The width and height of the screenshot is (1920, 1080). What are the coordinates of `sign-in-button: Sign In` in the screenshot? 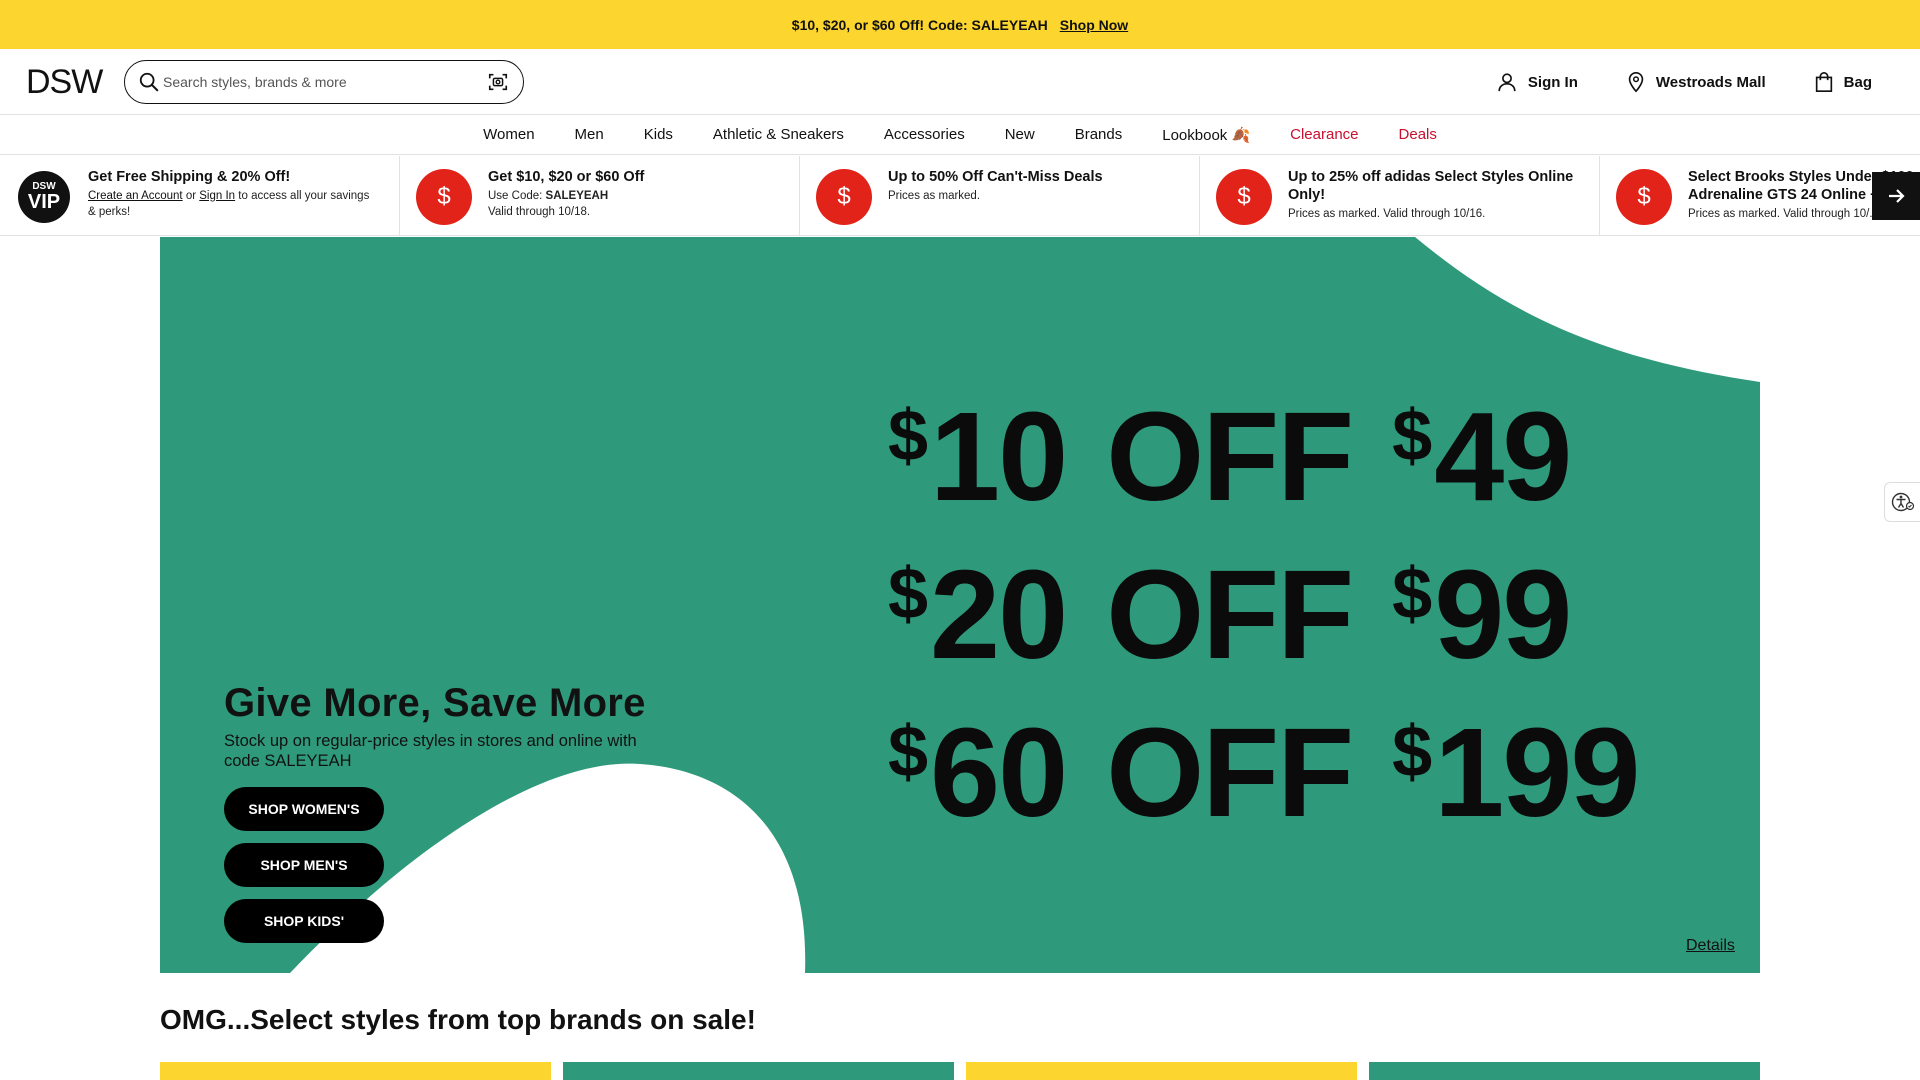 It's located at (1537, 82).